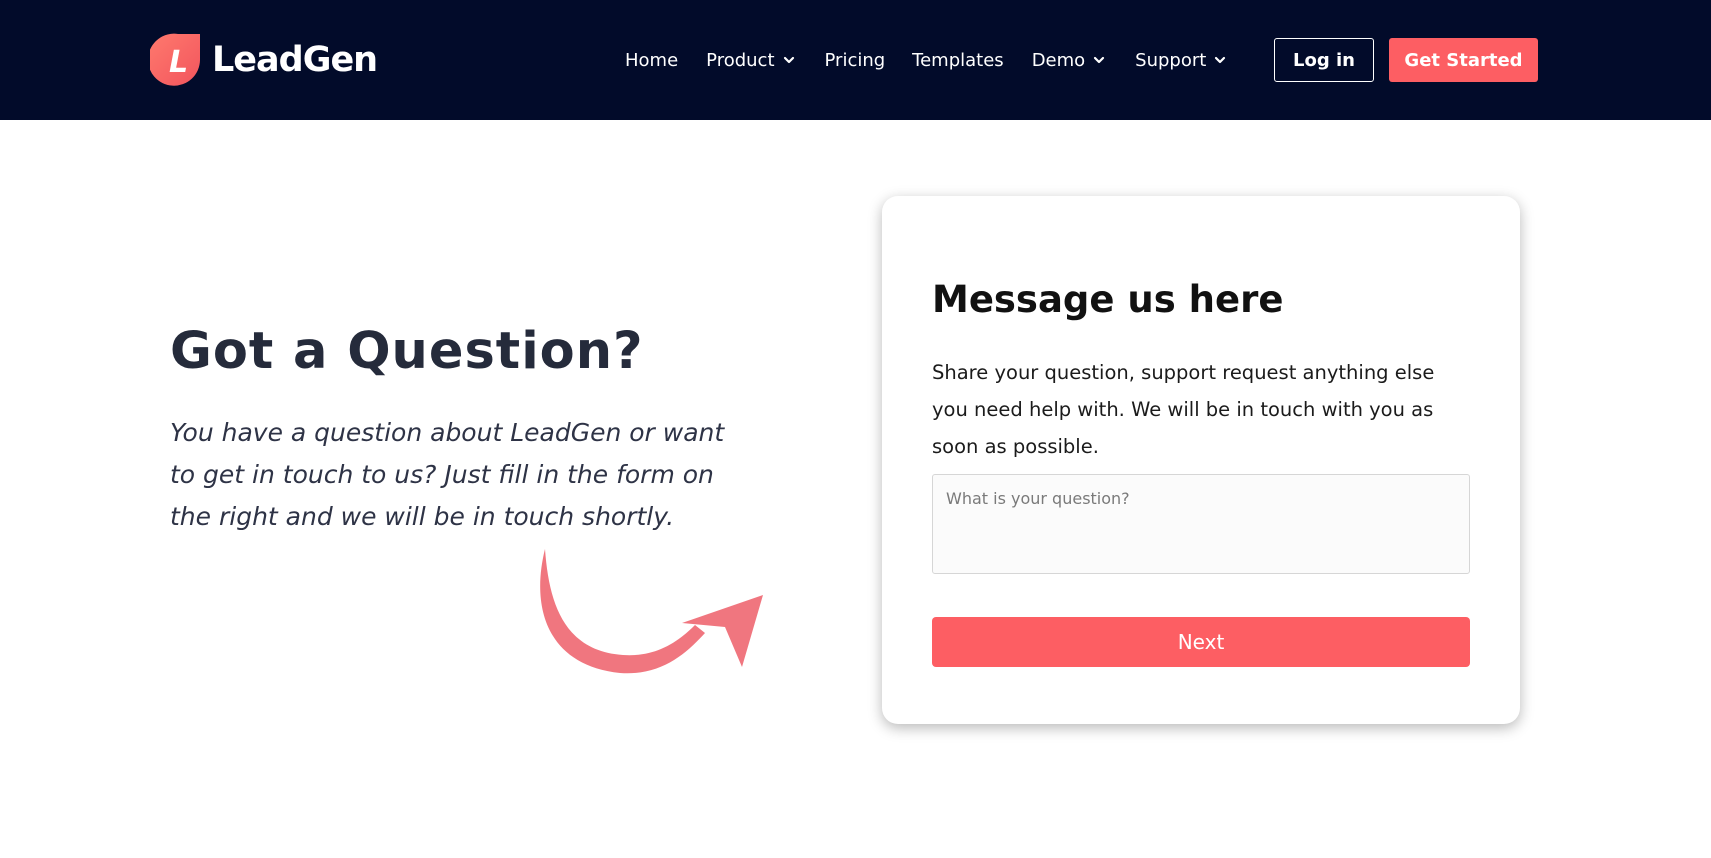 This screenshot has height=858, width=1711. I want to click on nav-pricing-label: Pricing, so click(855, 60).